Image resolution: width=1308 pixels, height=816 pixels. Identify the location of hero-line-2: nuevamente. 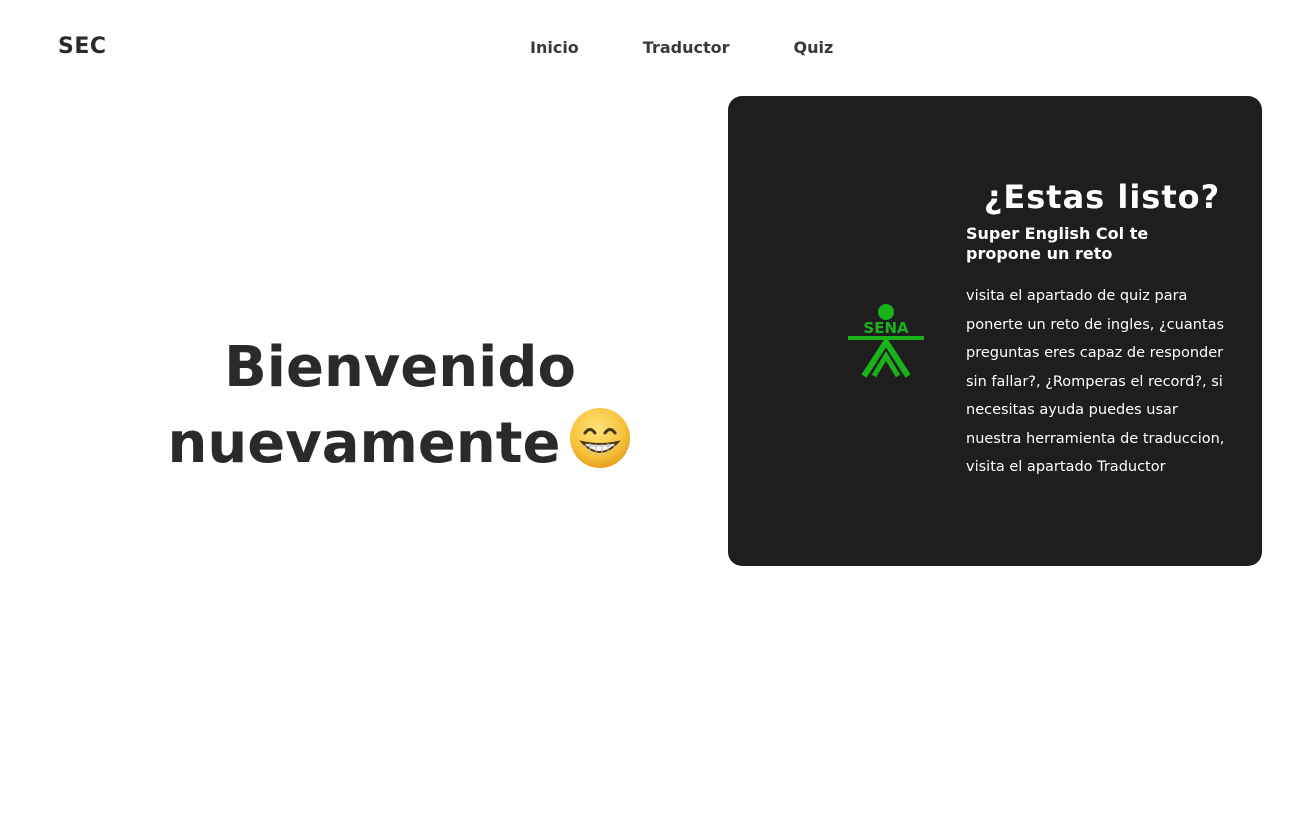
(364, 443).